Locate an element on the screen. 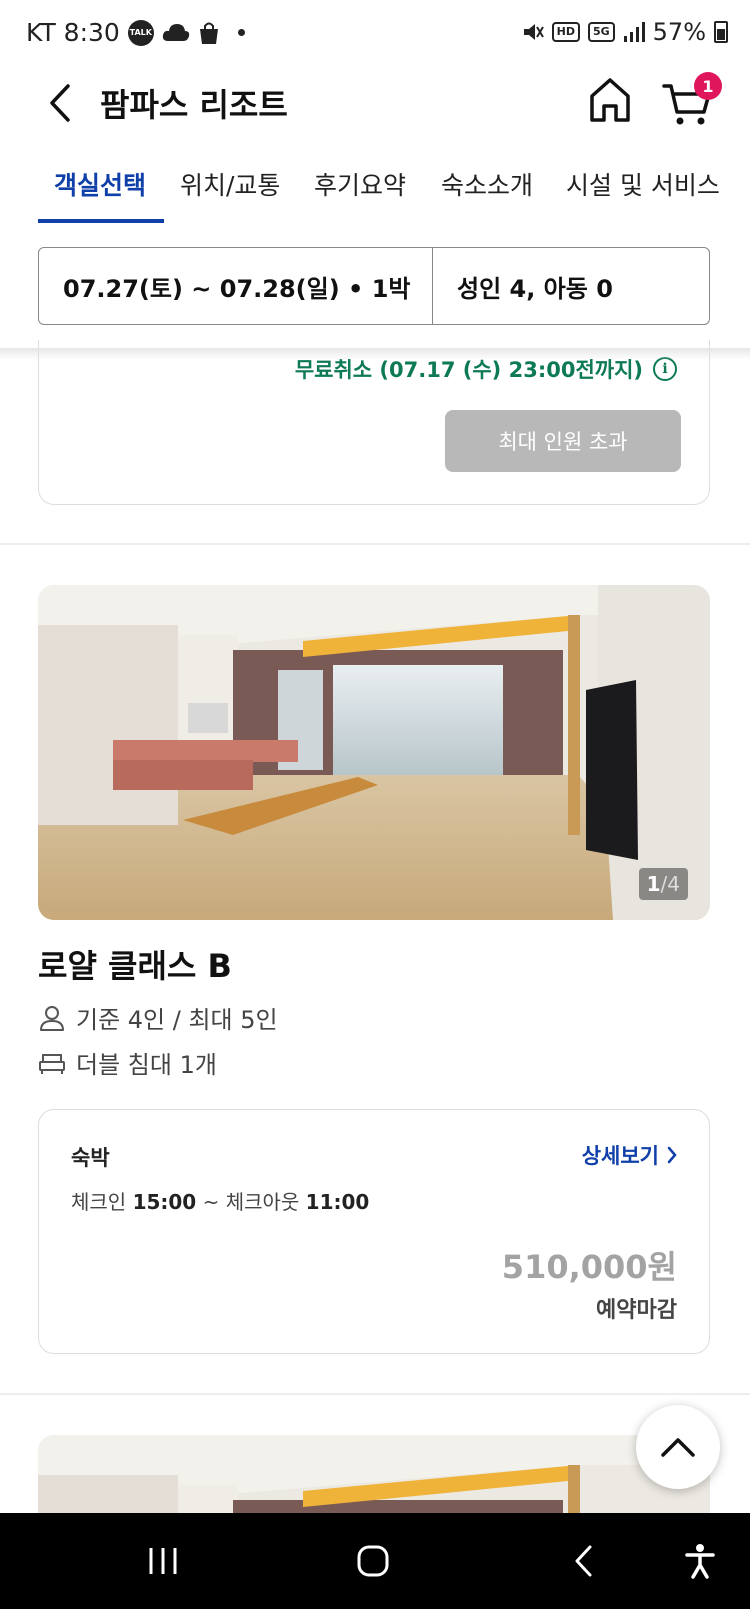 The image size is (750, 1609). stay-selector: 07.27(토) ~ 07.28(일) • 1박 성인 4, 아동 0 is located at coordinates (374, 286).